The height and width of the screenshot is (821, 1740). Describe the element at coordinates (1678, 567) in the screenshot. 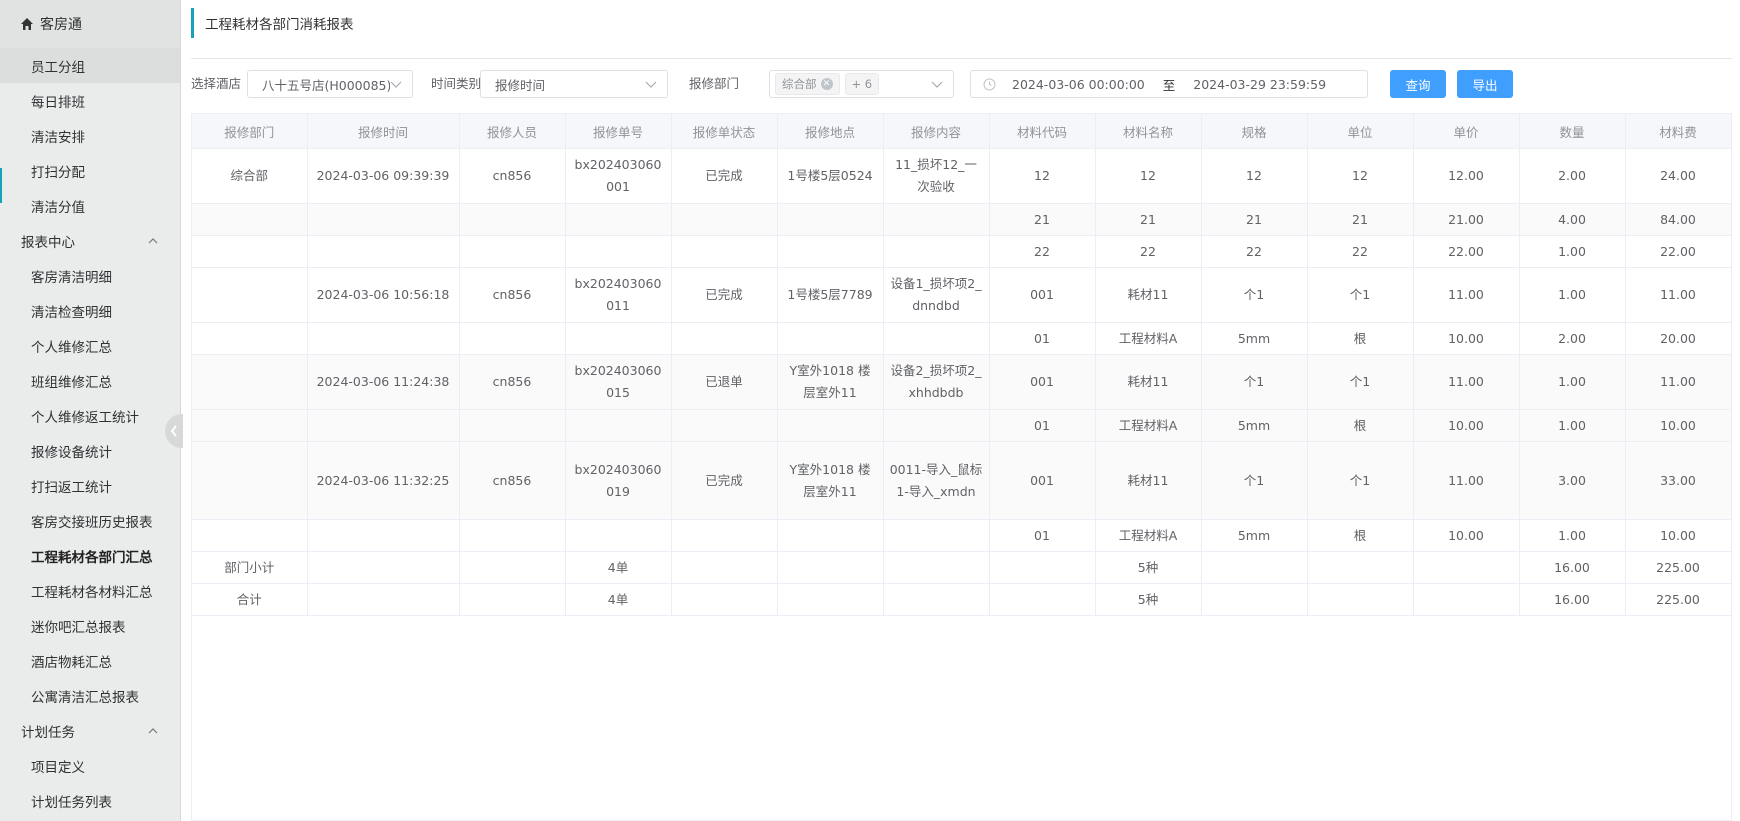

I see `table-cell: 225.00` at that location.